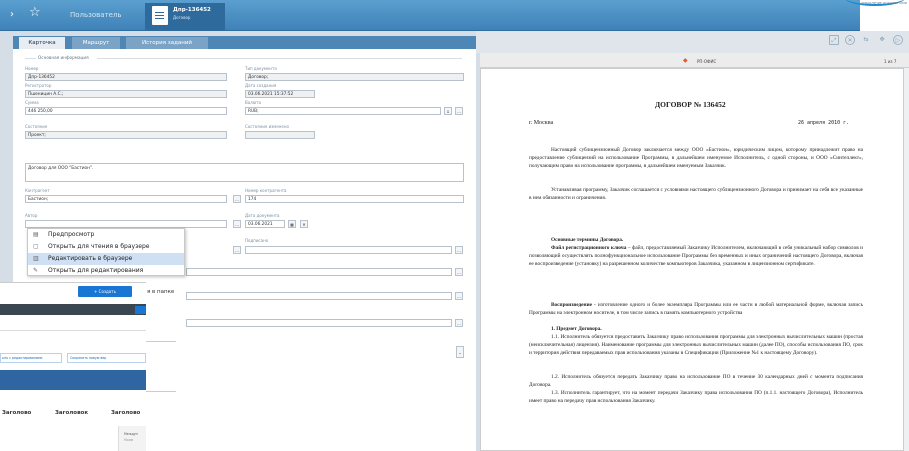 This screenshot has height=451, width=909. What do you see at coordinates (685, 60) in the screenshot?
I see `rp-office-logo-icon: ◆` at bounding box center [685, 60].